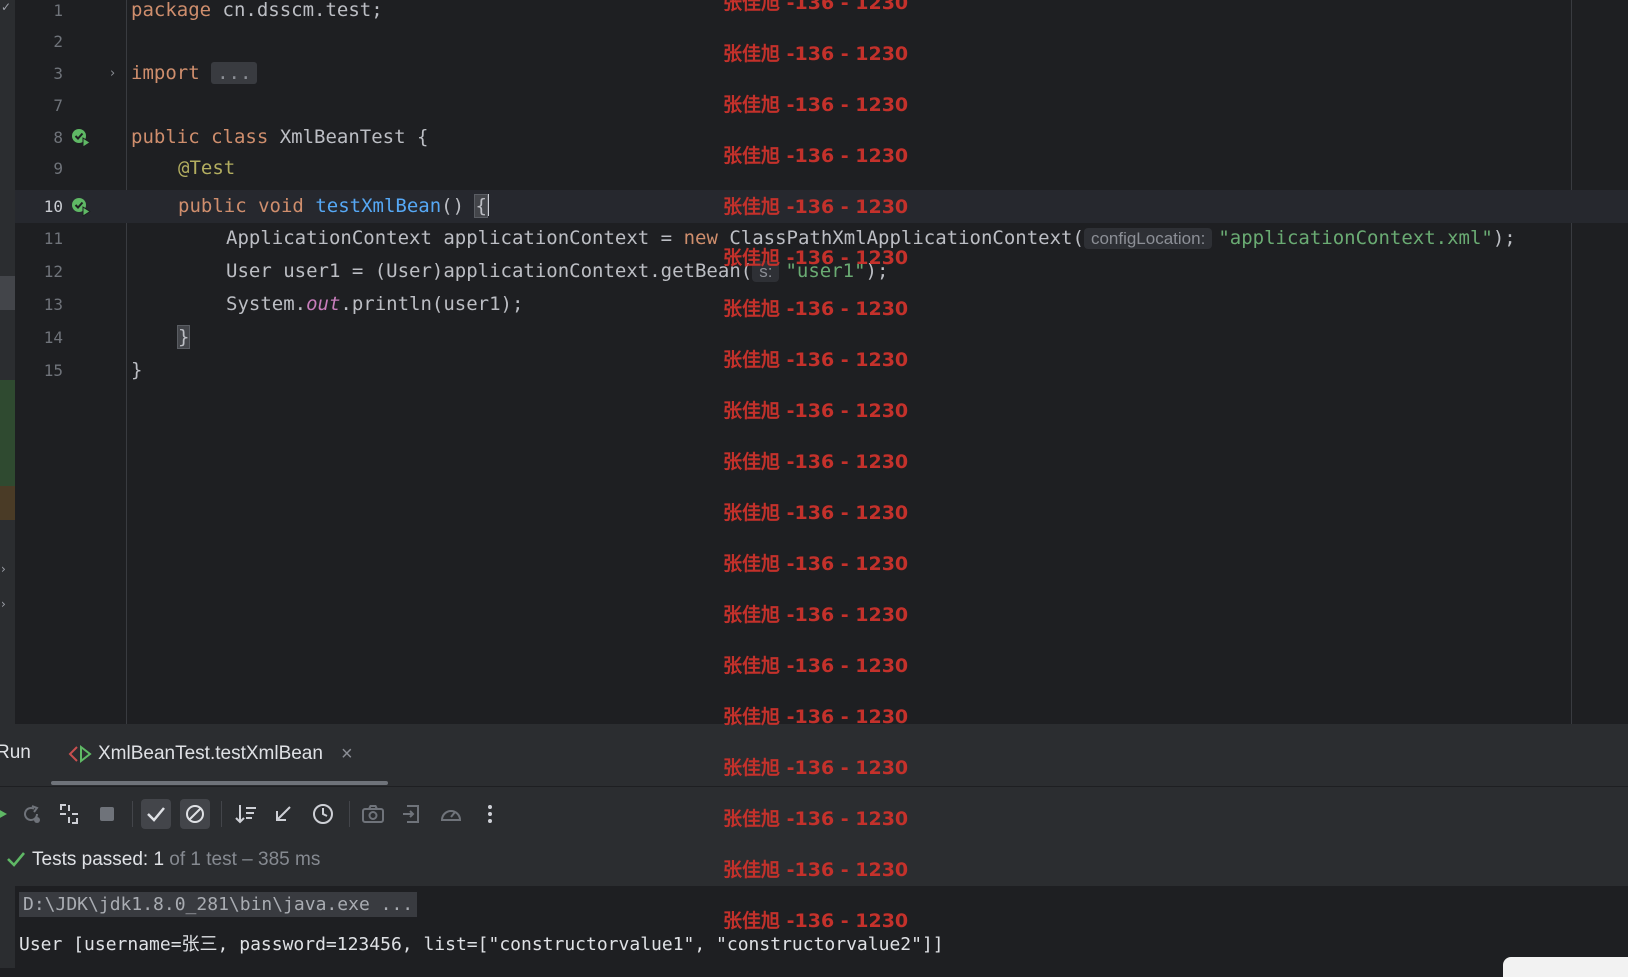 Image resolution: width=1628 pixels, height=977 pixels. I want to click on code-segment: .println(user1);, so click(432, 304).